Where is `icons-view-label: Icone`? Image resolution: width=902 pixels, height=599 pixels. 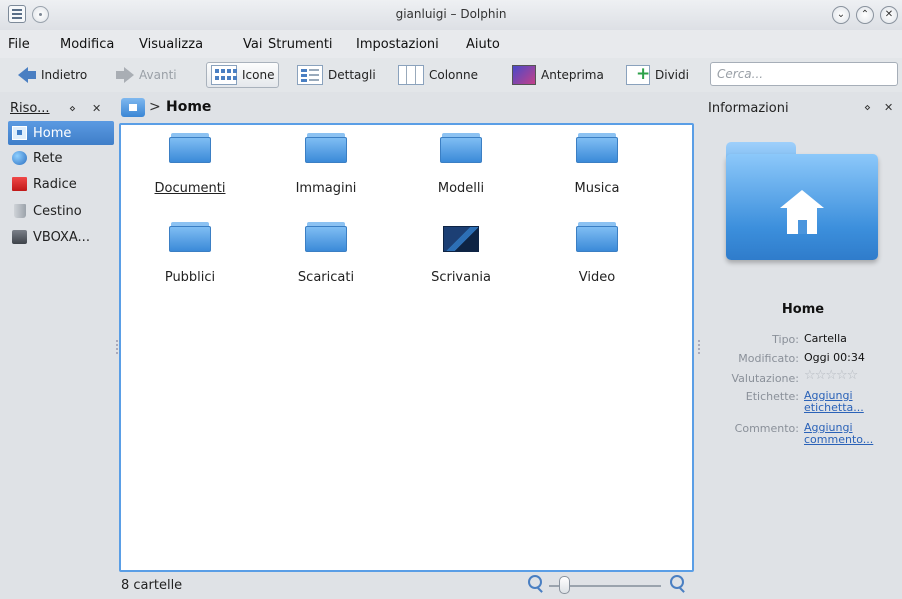
icons-view-label: Icone is located at coordinates (258, 75).